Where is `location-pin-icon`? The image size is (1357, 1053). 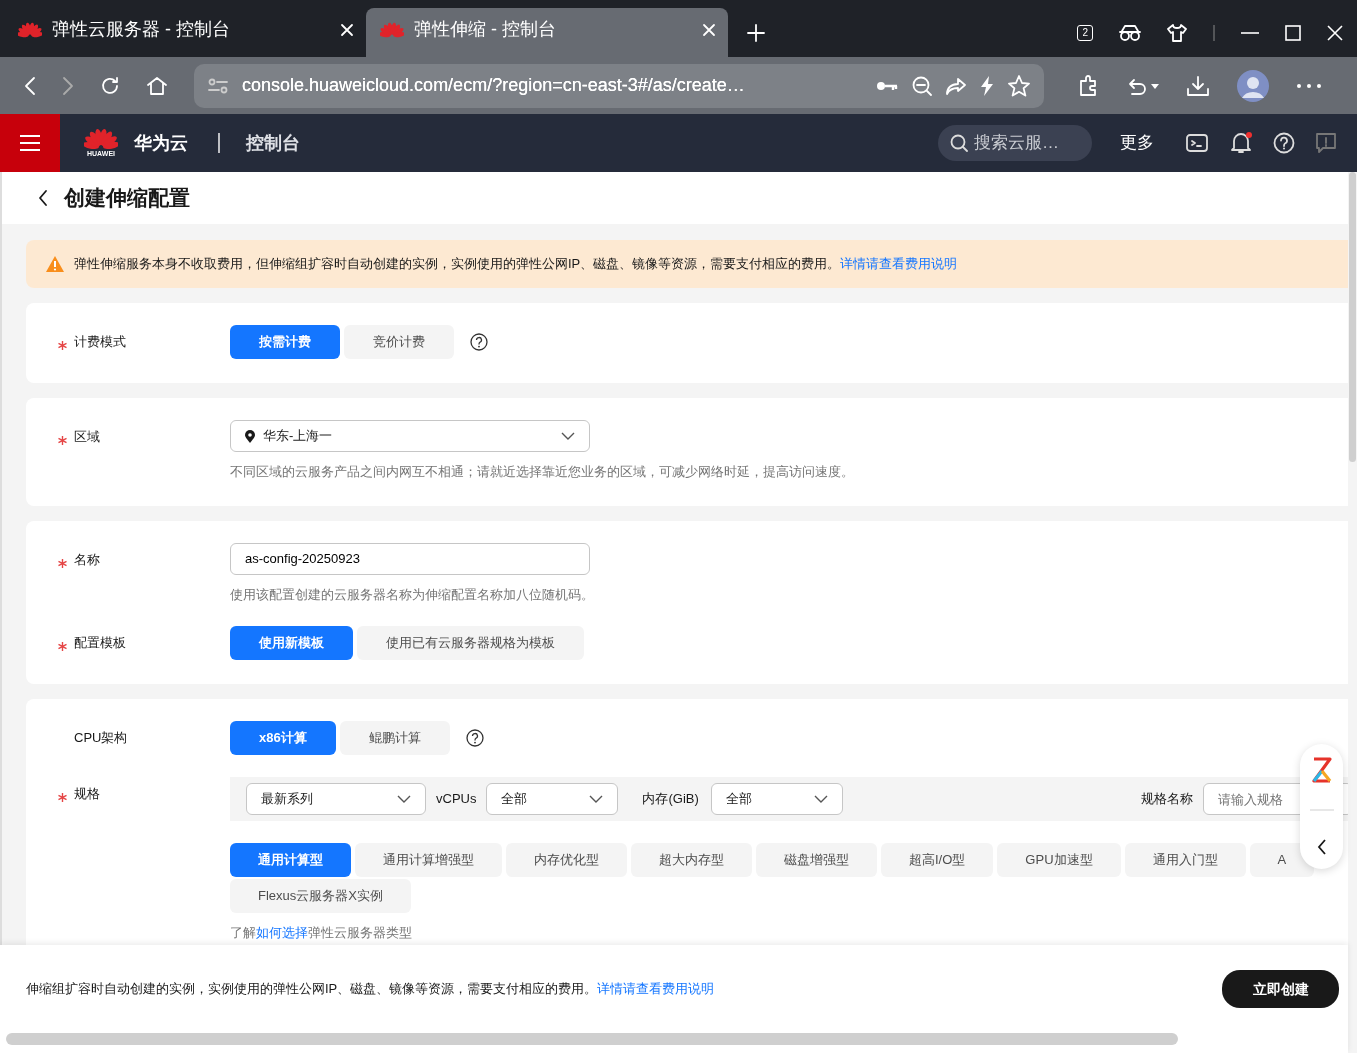 location-pin-icon is located at coordinates (250, 436).